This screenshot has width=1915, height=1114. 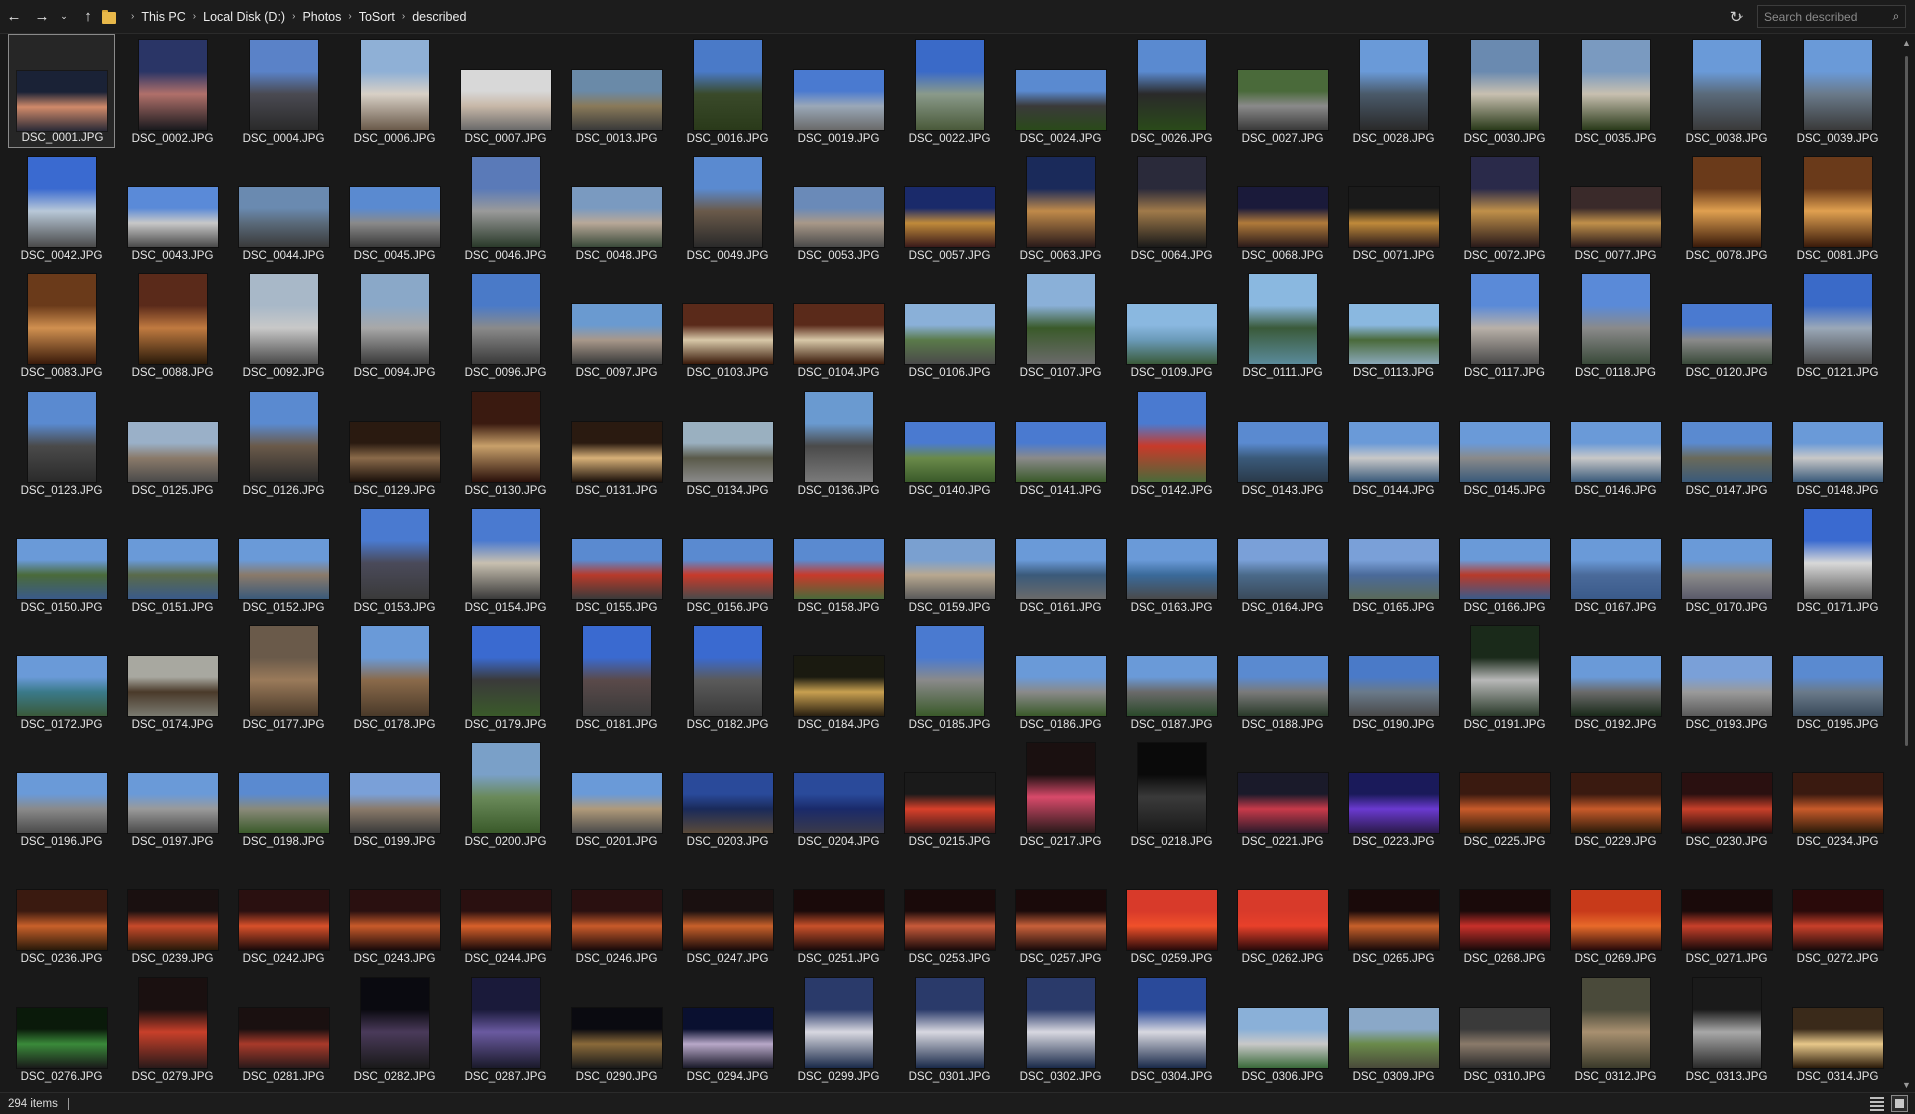 I want to click on file-item: DSC_0199.JPG, so click(x=394, y=794).